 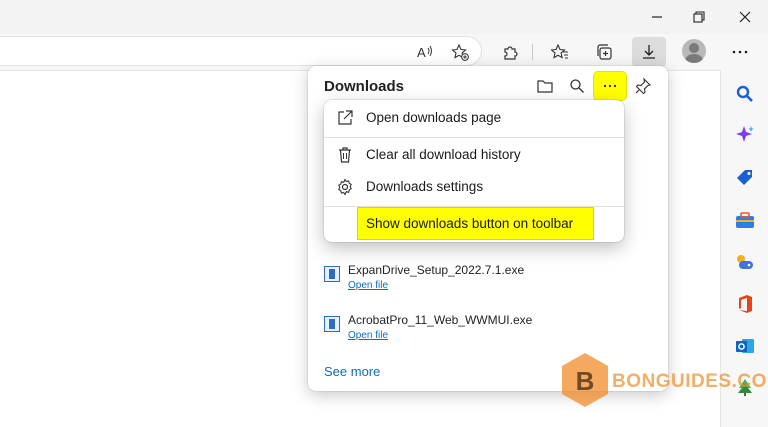 I want to click on browser-toolbar: A, so click(x=384, y=52).